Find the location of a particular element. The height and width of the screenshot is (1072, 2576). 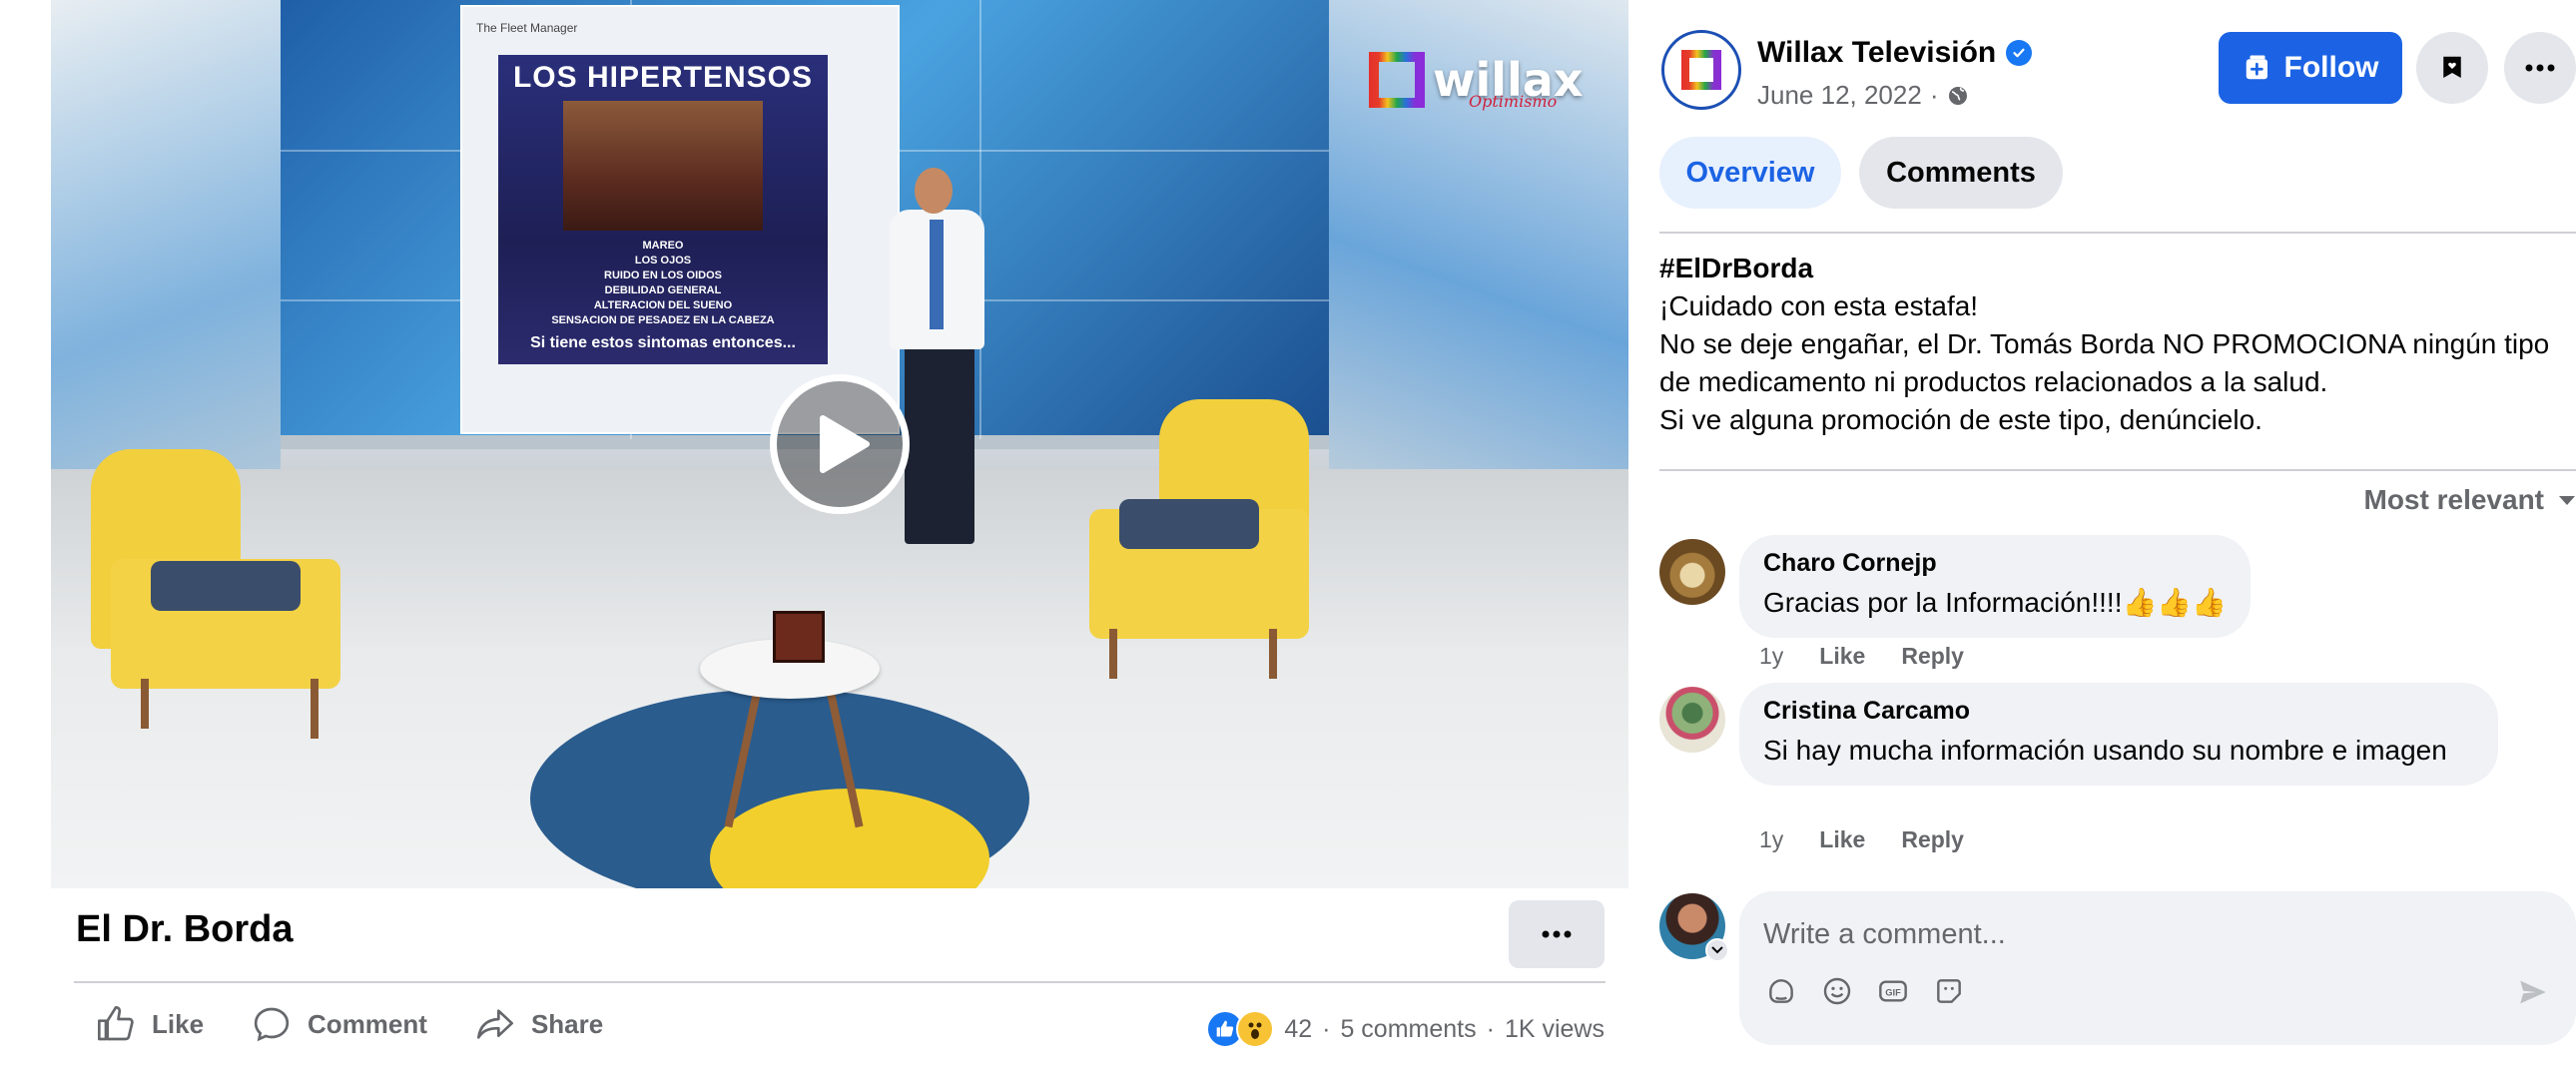

screen-post-photo is located at coordinates (663, 166).